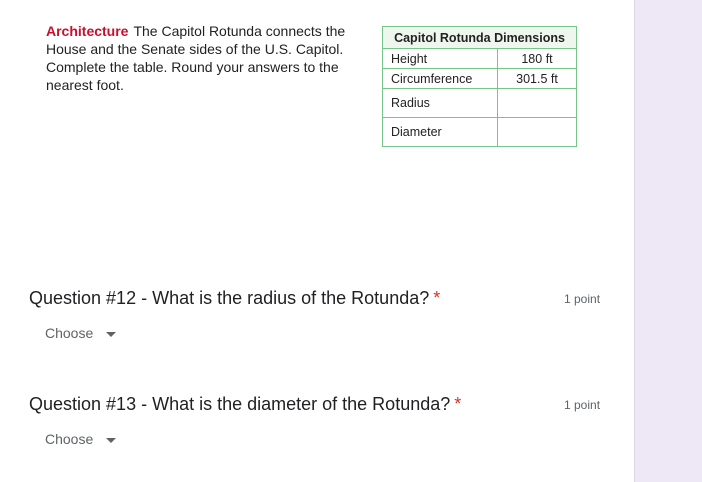 The image size is (702, 482). Describe the element at coordinates (87, 31) in the screenshot. I see `problem-keyword: Architecture` at that location.